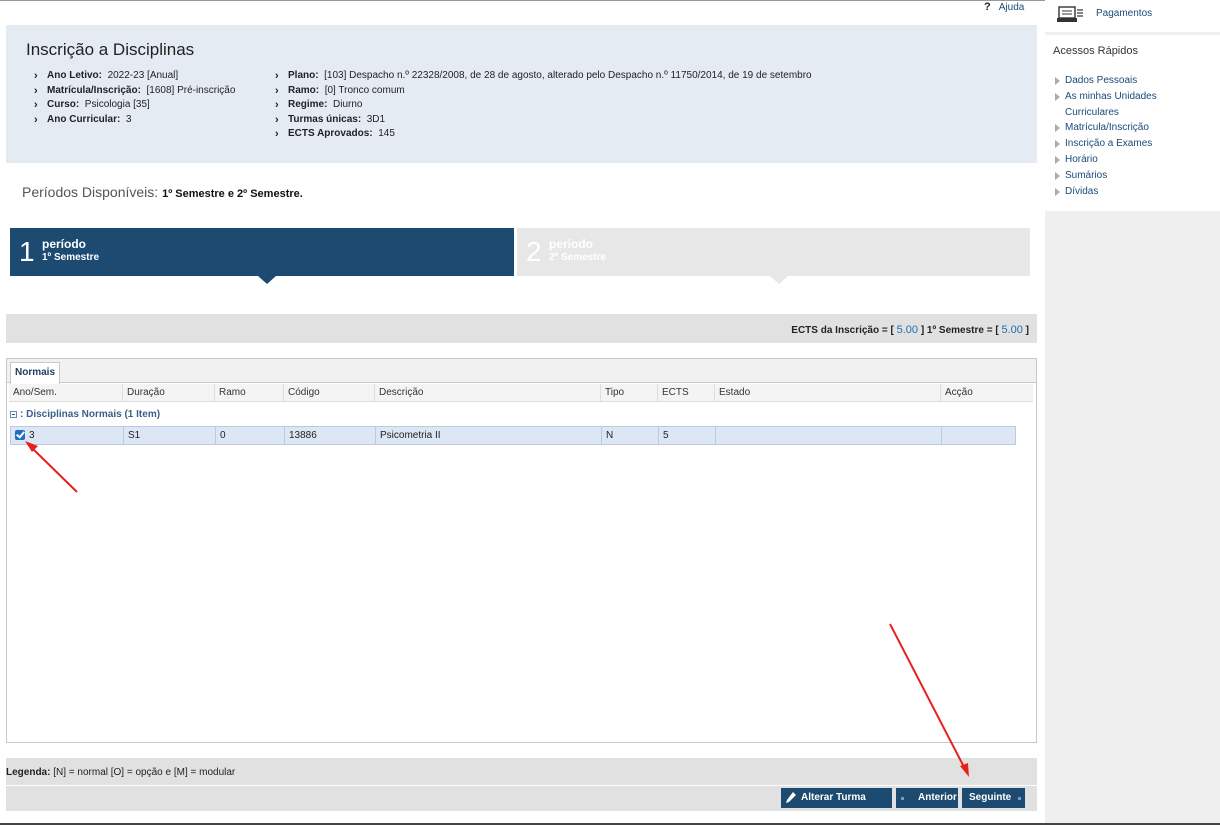  I want to click on info-ano-curricular: › Ano Curricular: 3, so click(83, 119).